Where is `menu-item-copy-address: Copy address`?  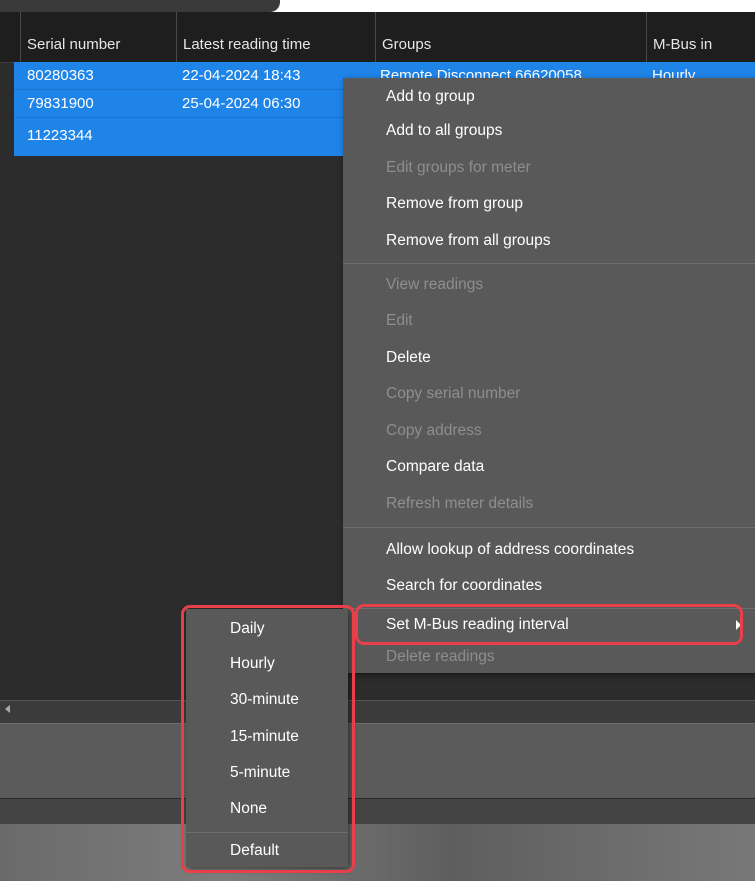
menu-item-copy-address: Copy address is located at coordinates (549, 430).